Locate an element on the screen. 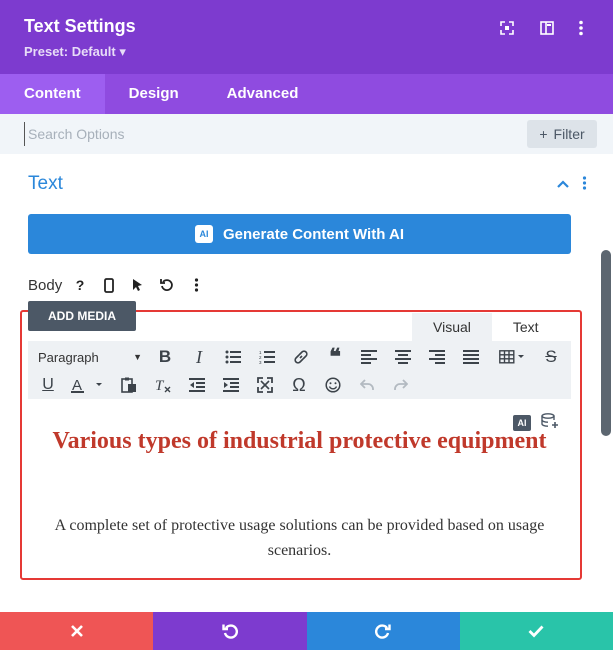 Image resolution: width=613 pixels, height=650 pixels. filter-label: Filter is located at coordinates (569, 134).